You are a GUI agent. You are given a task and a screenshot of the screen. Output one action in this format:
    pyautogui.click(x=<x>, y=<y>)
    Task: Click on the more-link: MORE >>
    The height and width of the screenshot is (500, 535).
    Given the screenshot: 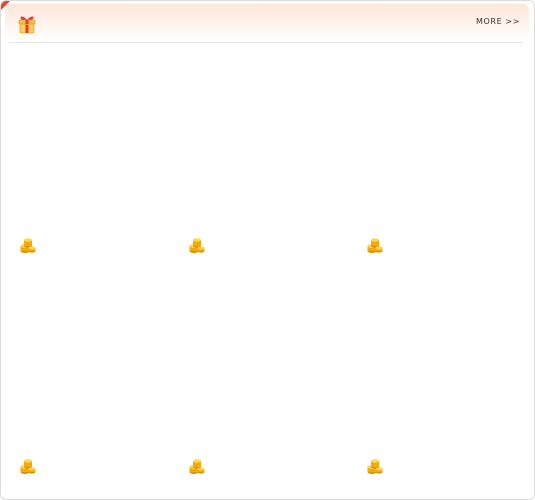 What is the action you would take?
    pyautogui.click(x=498, y=21)
    